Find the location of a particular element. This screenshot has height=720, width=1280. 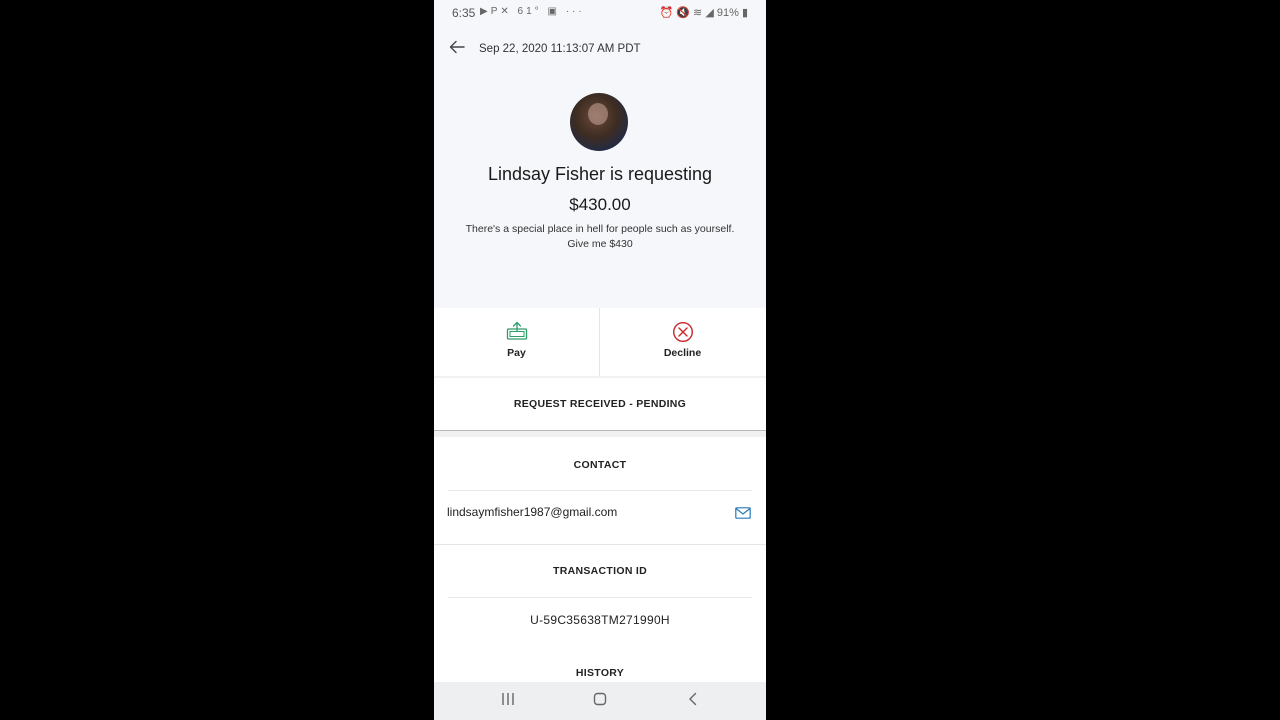

gallery-icon: ▣ is located at coordinates (553, 11).